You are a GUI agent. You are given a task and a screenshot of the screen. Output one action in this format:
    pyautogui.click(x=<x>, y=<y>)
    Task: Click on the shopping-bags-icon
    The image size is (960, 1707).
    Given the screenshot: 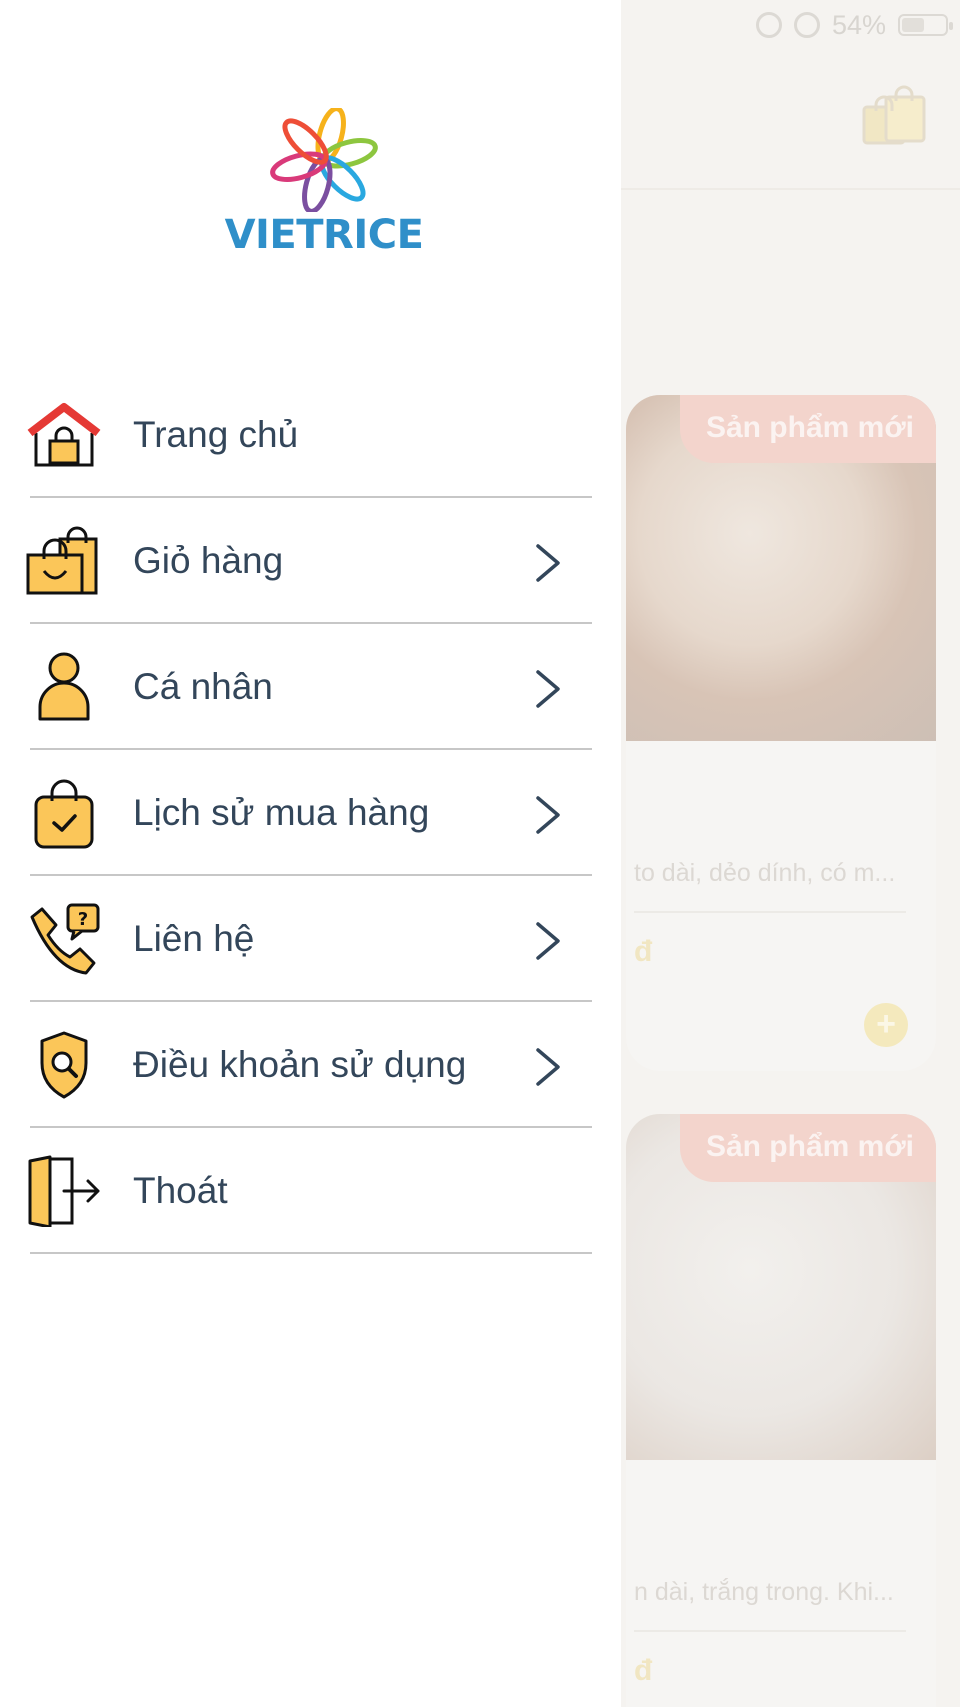 What is the action you would take?
    pyautogui.click(x=62, y=560)
    